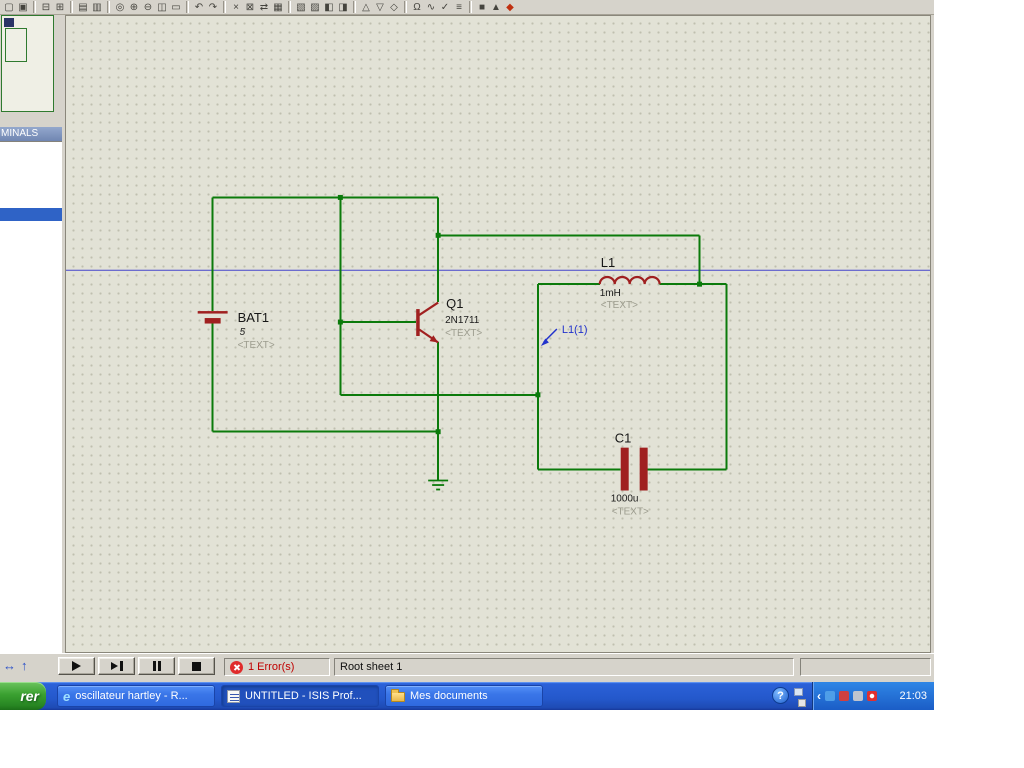 This screenshot has width=1024, height=768. I want to click on import-icon: ⊞, so click(60, 7).